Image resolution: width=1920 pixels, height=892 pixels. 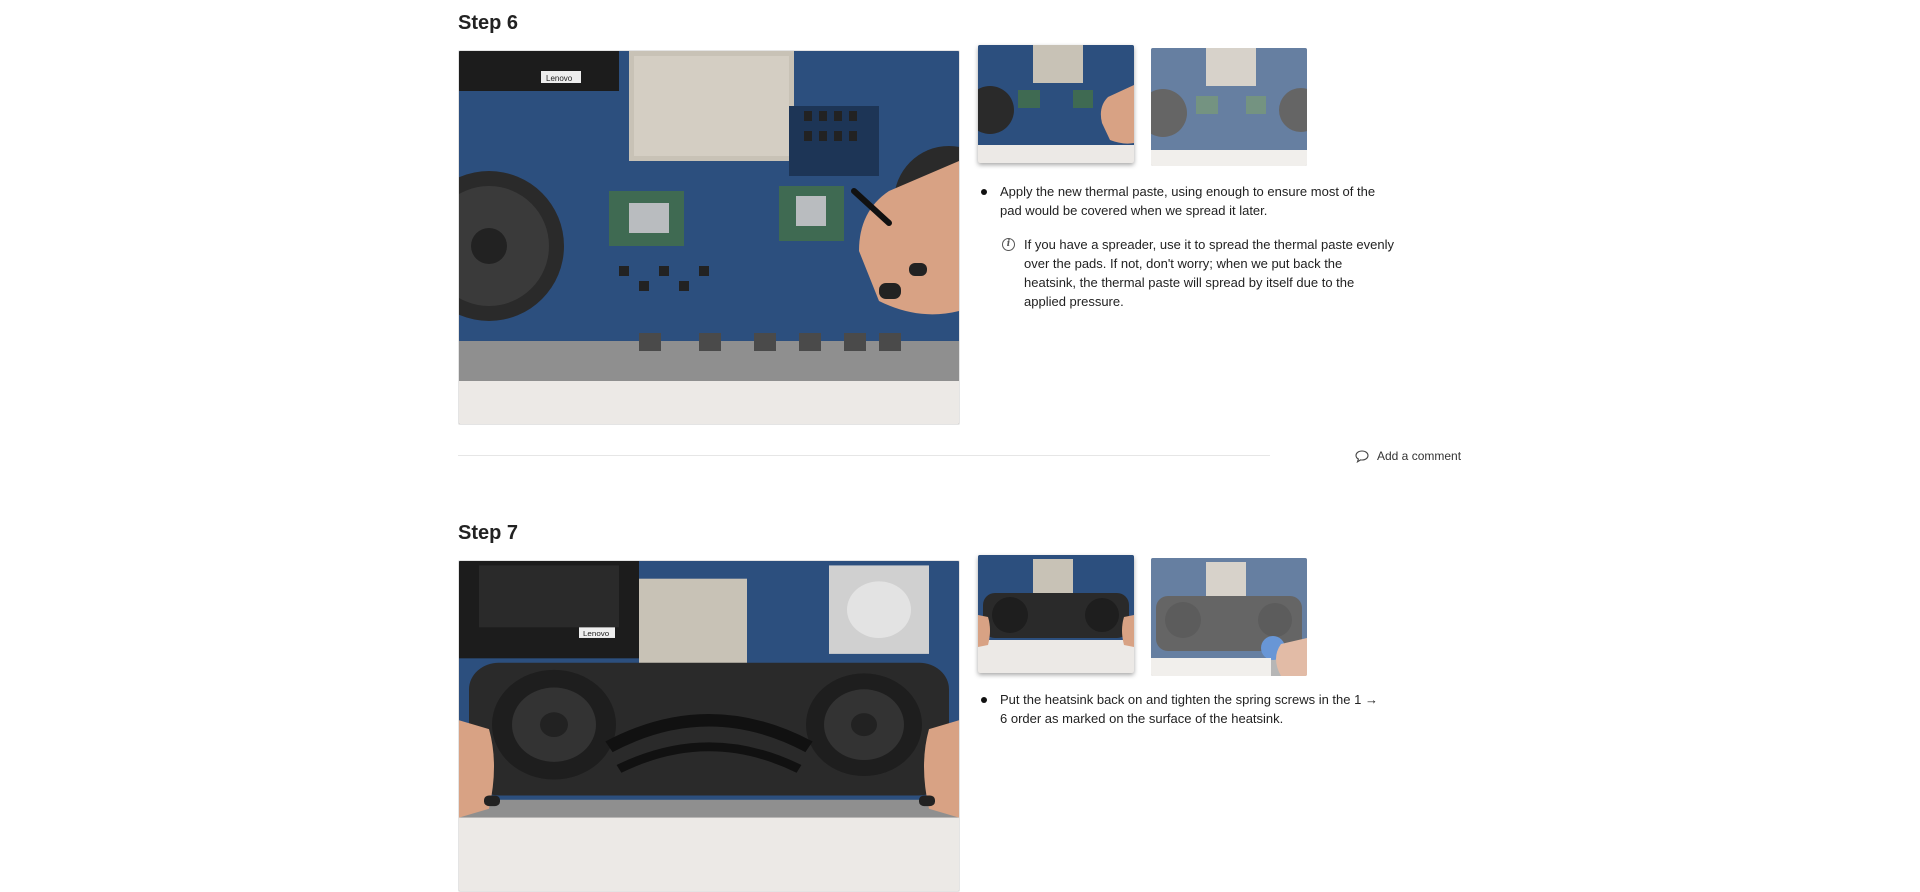 What do you see at coordinates (488, 23) in the screenshot?
I see `step-title: Step 6` at bounding box center [488, 23].